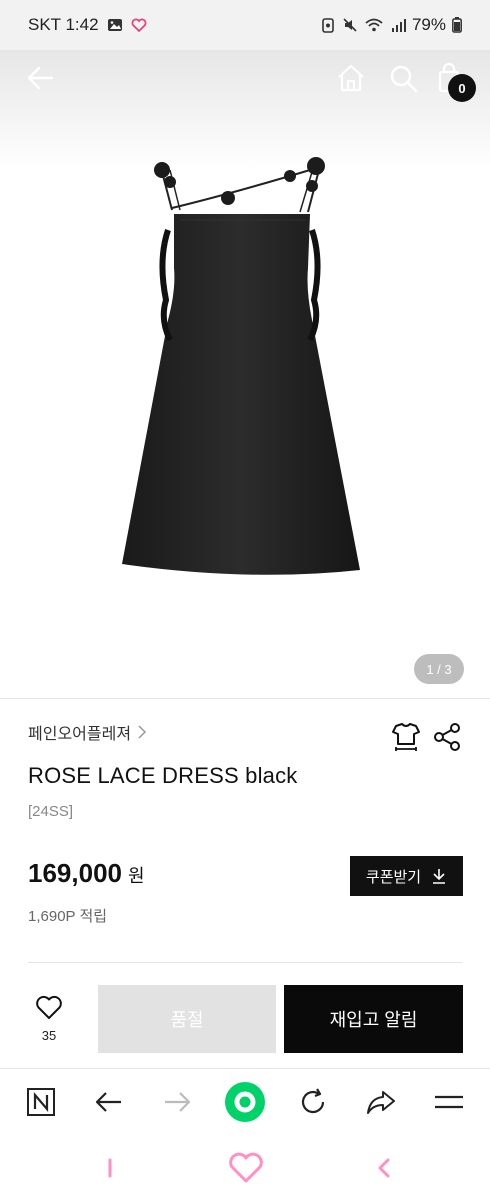  What do you see at coordinates (374, 25) in the screenshot?
I see `wifi-icon` at bounding box center [374, 25].